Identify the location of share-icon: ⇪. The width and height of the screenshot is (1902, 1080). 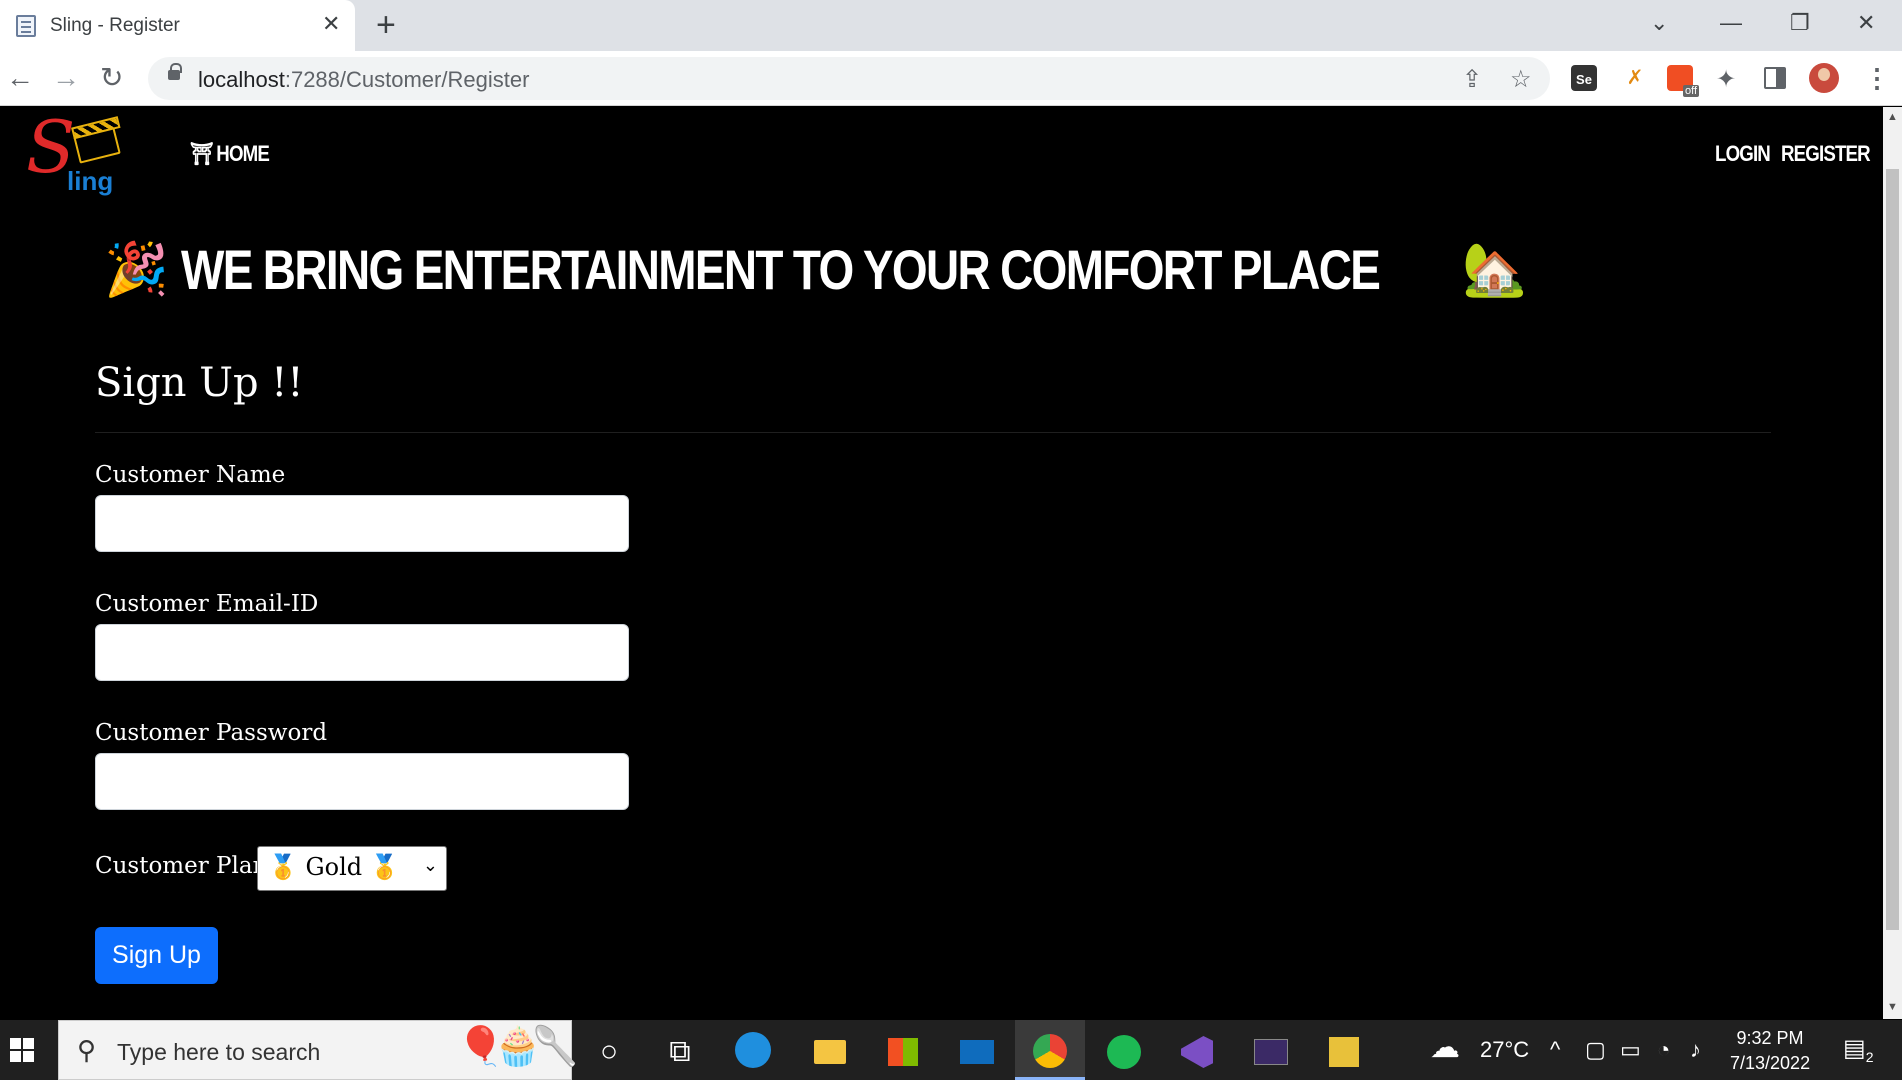
(1472, 79).